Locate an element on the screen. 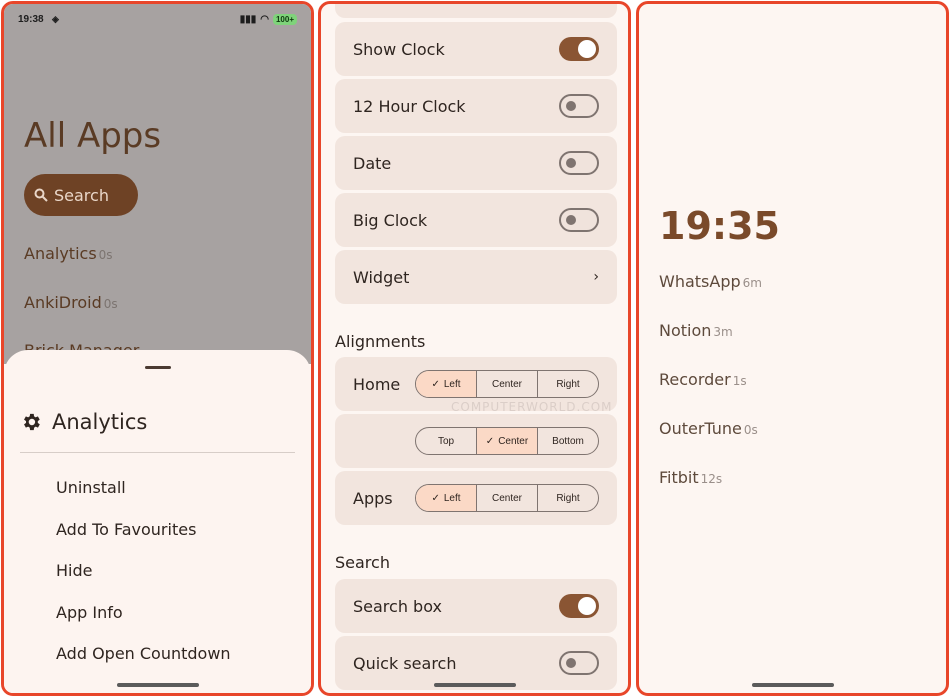  app-usage: 3m is located at coordinates (723, 332).